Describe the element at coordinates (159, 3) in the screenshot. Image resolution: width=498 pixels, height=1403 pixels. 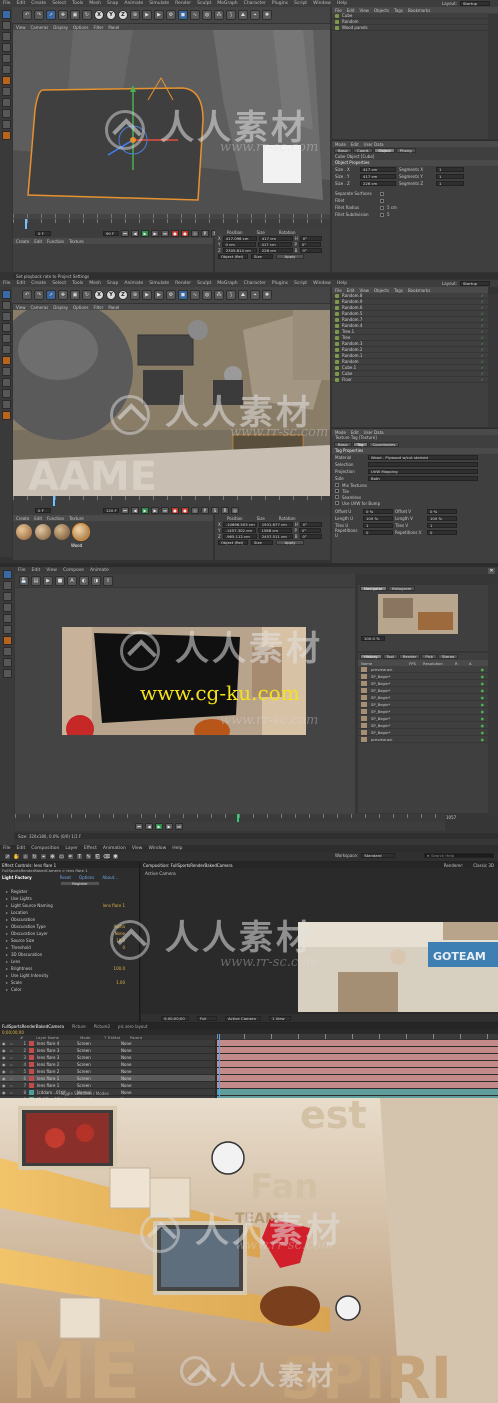
I see `menu-item-simulate: Simulate` at that location.